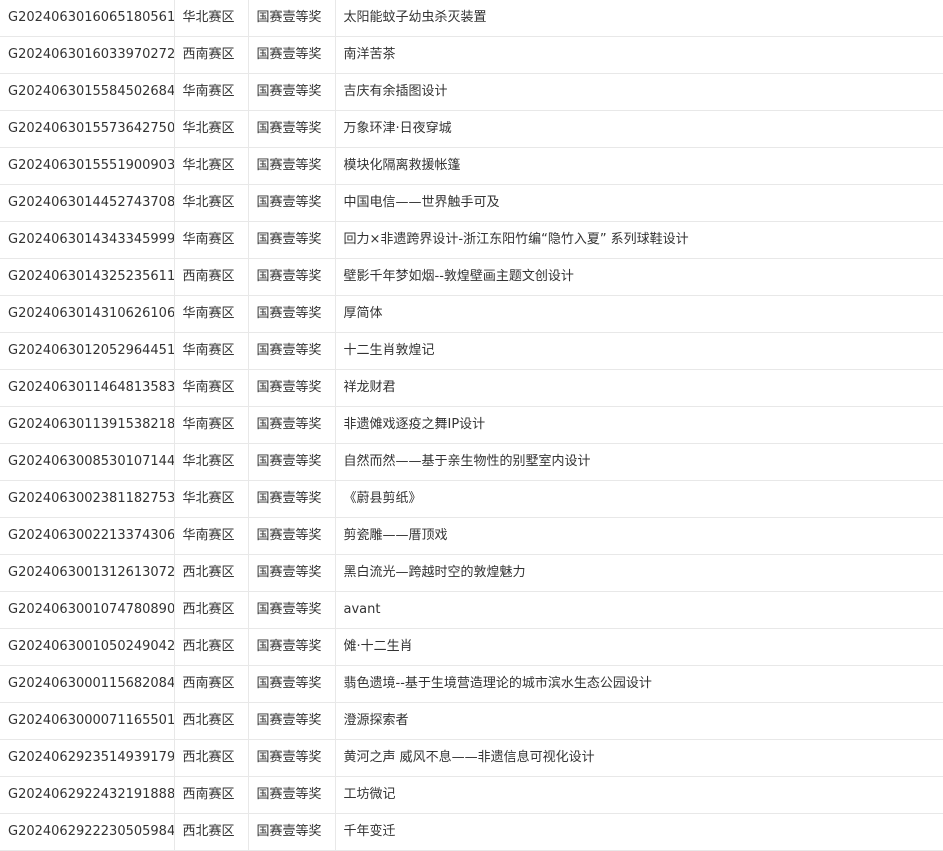 The width and height of the screenshot is (943, 851). I want to click on entry-id-cell: G2024063011464813583, so click(87, 388).